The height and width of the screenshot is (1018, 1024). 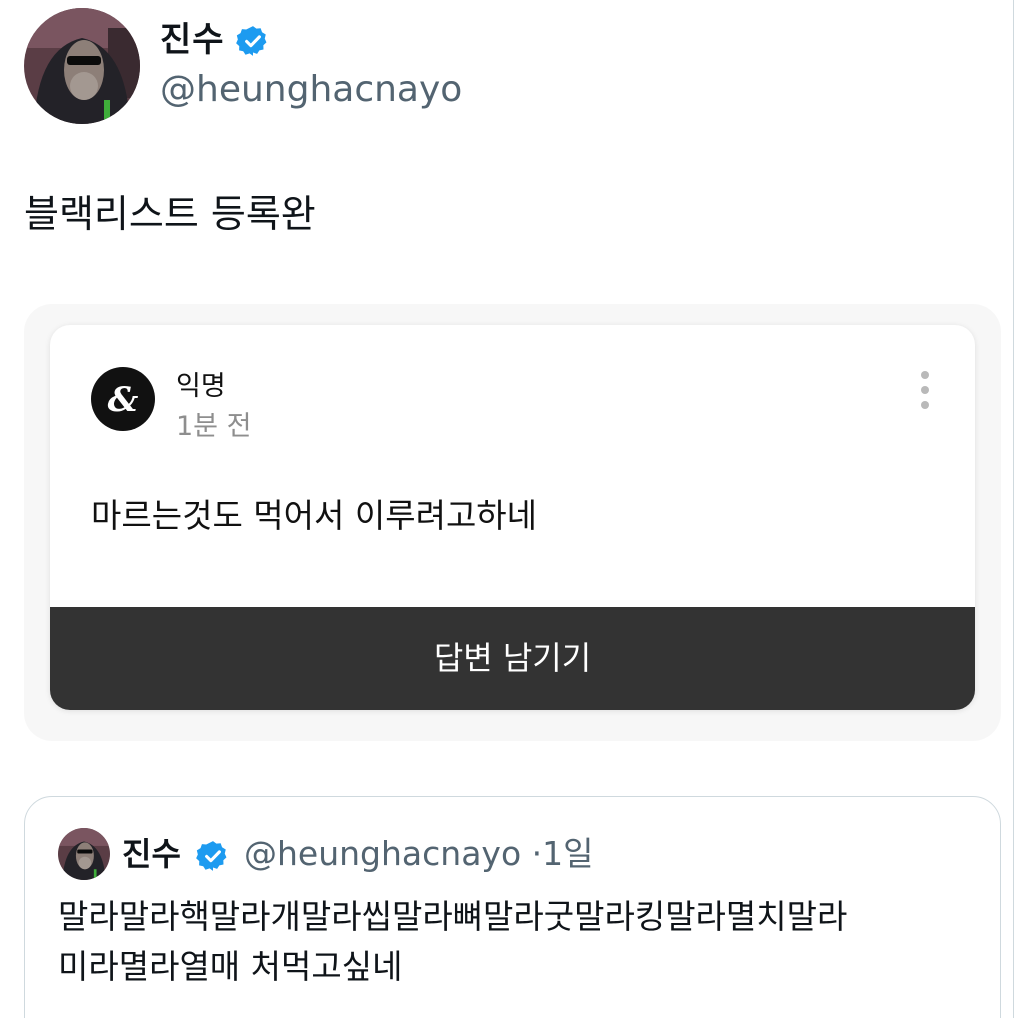 What do you see at coordinates (314, 515) in the screenshot?
I see `question-text: 마르는것도 먹어서 이루려고하네` at bounding box center [314, 515].